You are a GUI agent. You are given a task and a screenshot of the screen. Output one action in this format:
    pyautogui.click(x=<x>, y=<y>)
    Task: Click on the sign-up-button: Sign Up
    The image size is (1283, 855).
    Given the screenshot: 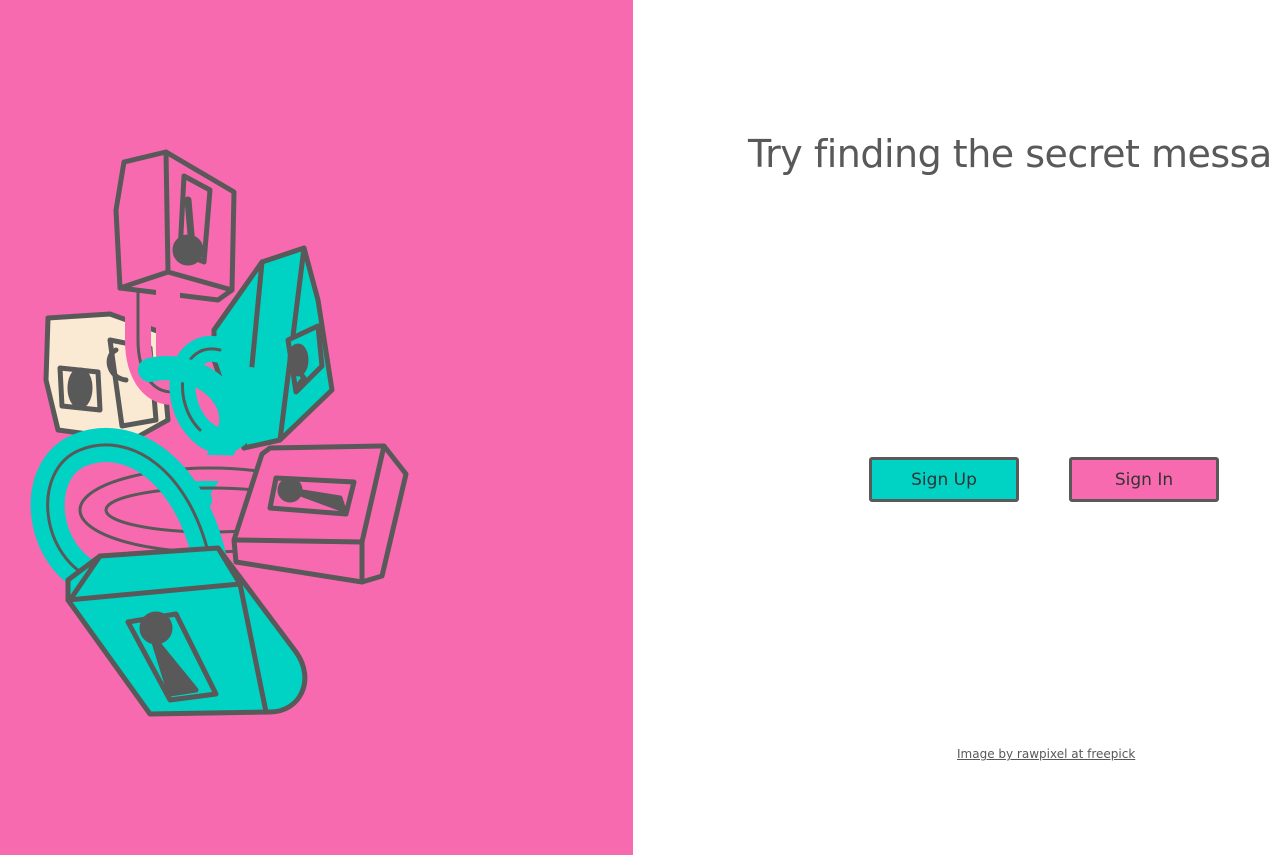 What is the action you would take?
    pyautogui.click(x=944, y=479)
    